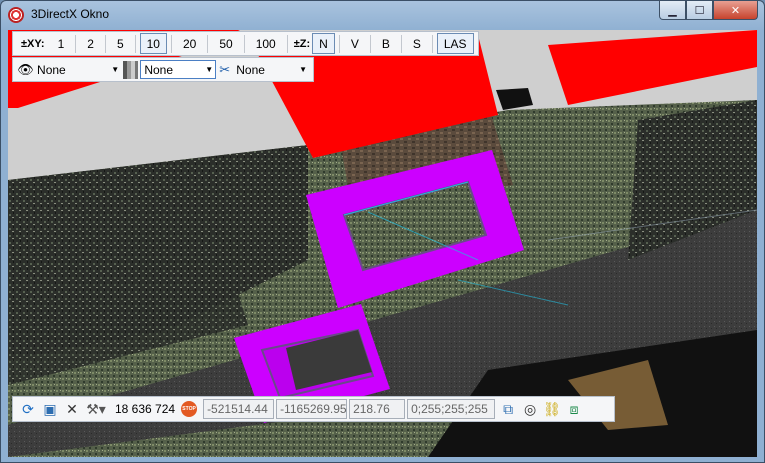  I want to click on color-gradient-icon, so click(131, 69).